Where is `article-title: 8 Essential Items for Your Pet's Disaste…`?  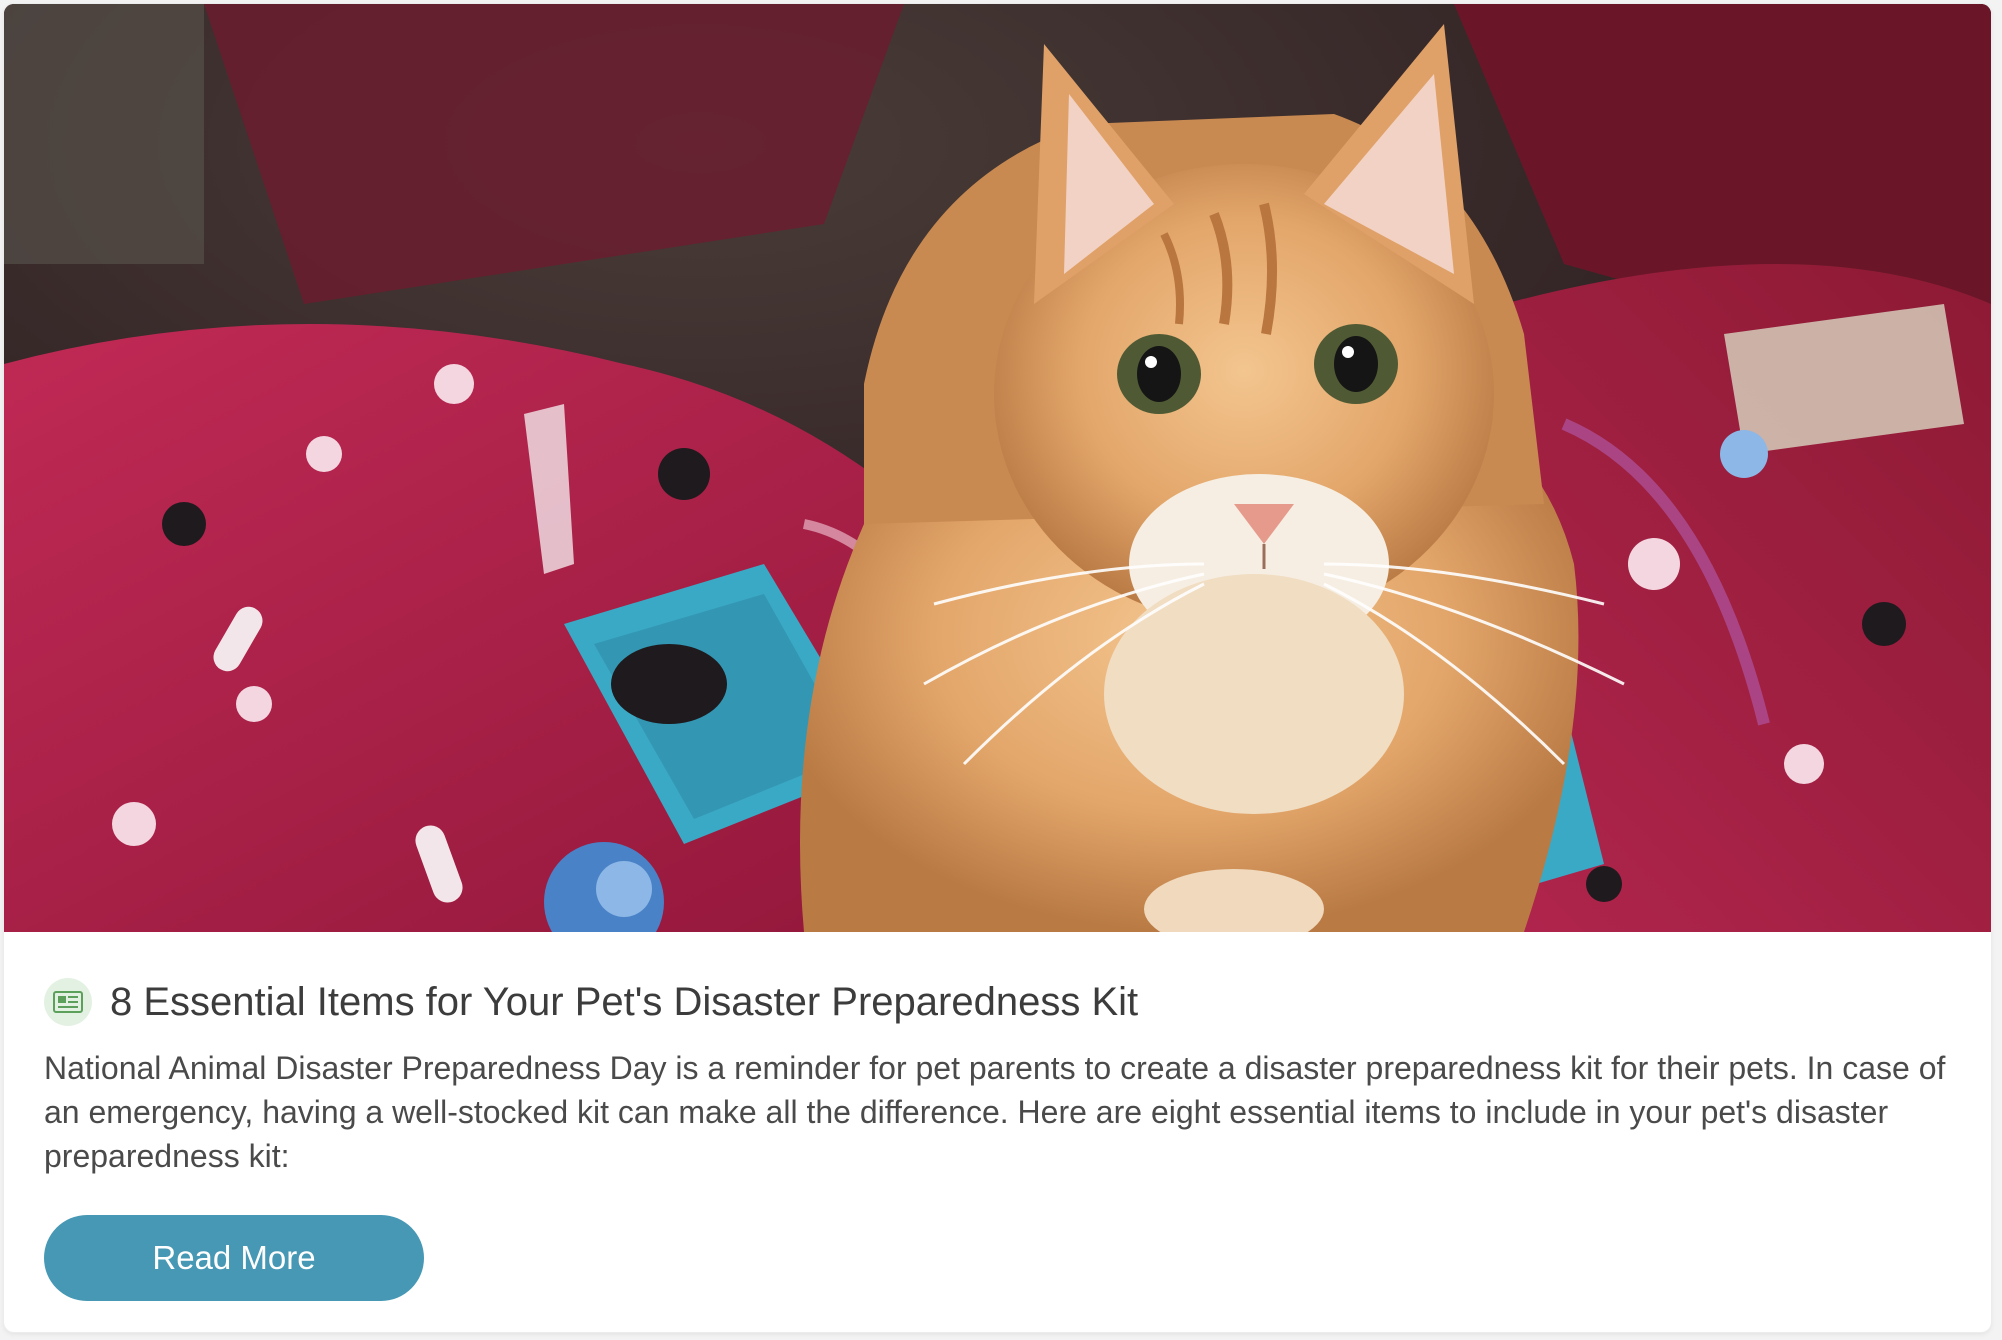 article-title: 8 Essential Items for Your Pet's Disaste… is located at coordinates (624, 1001).